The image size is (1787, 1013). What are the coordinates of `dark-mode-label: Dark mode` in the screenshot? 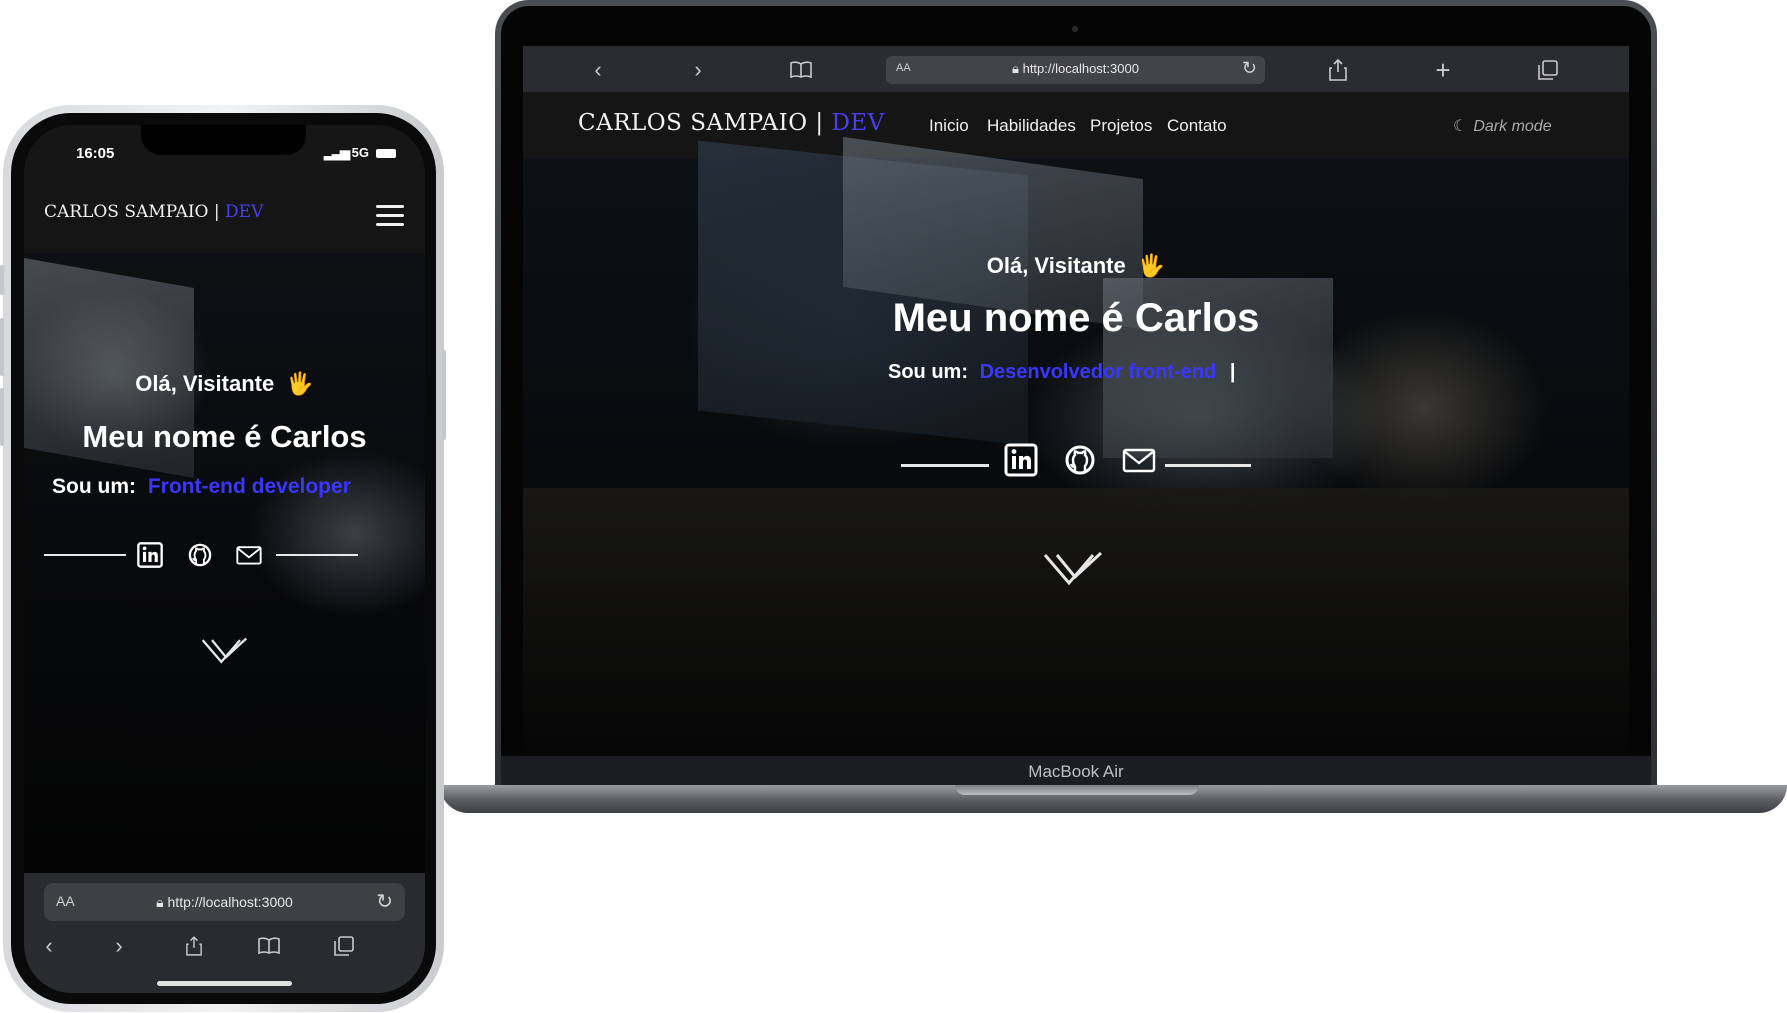 It's located at (1512, 126).